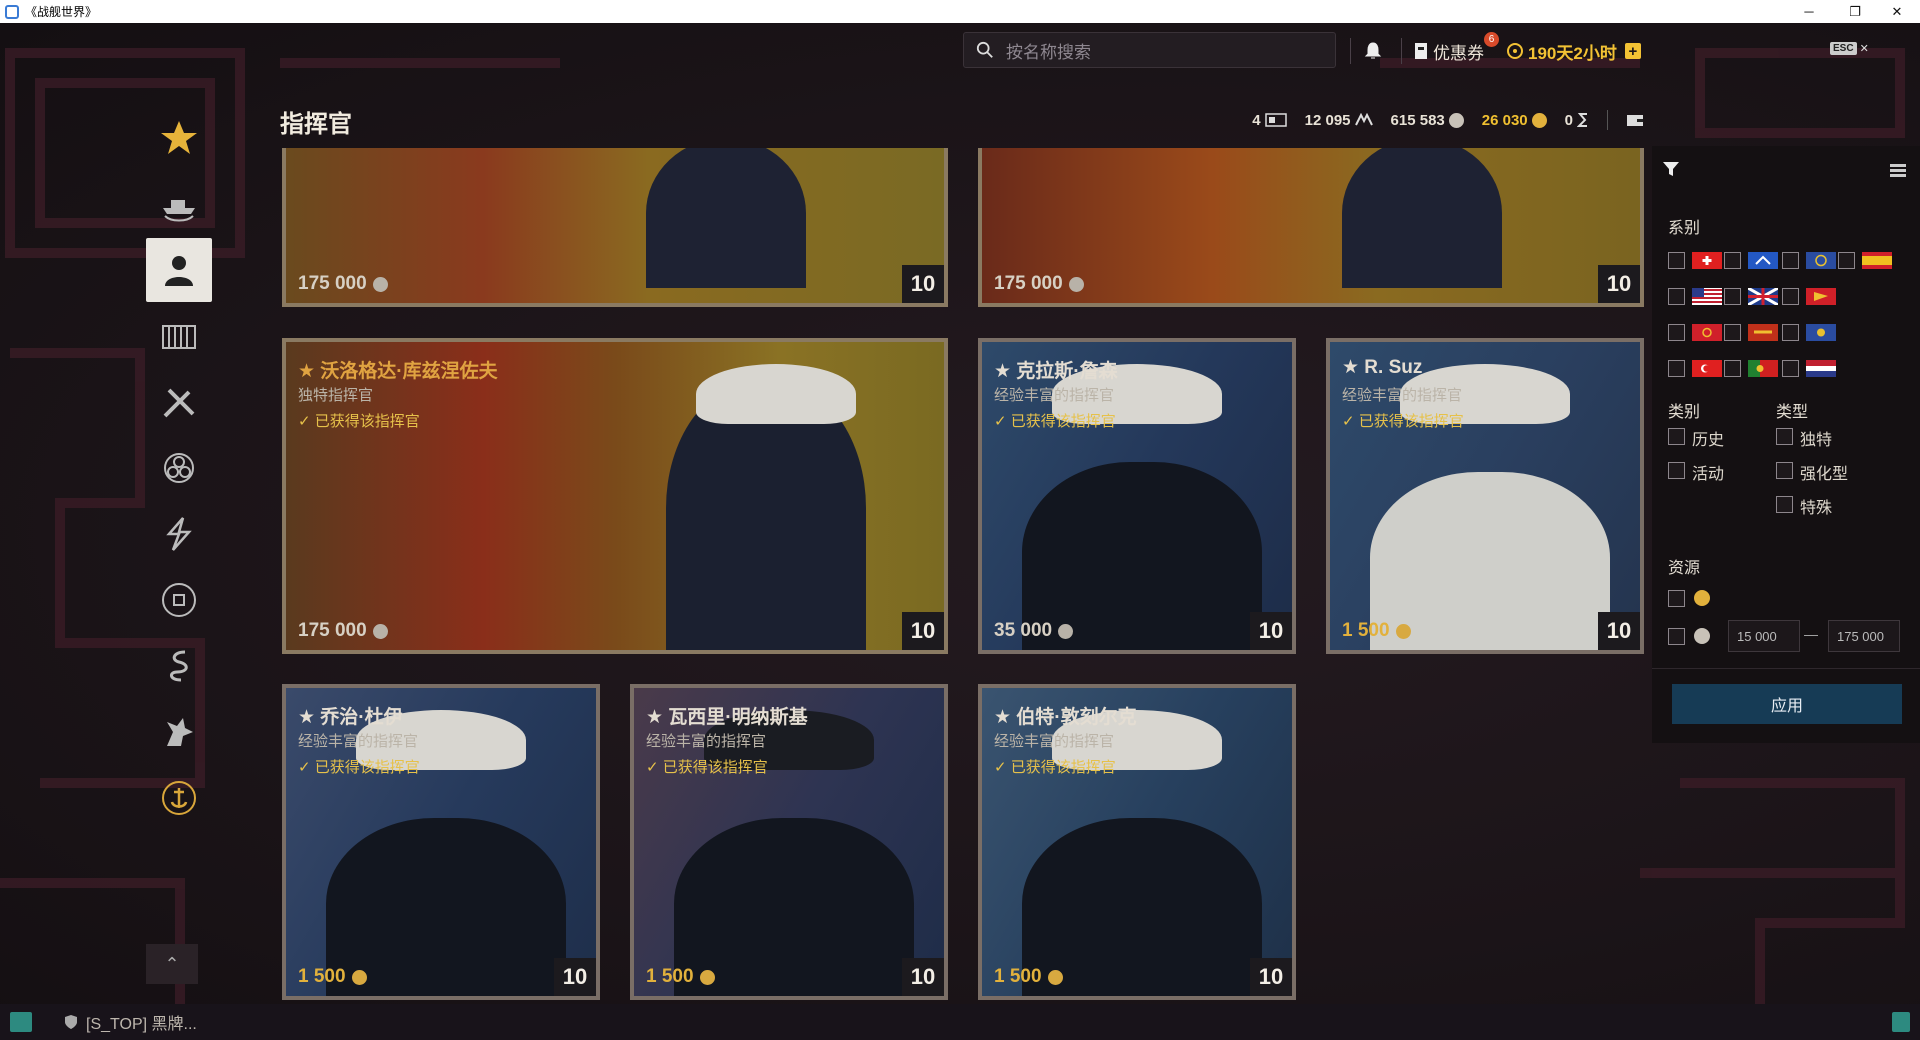  What do you see at coordinates (1763, 260) in the screenshot?
I see `flag-commonwealth-icon` at bounding box center [1763, 260].